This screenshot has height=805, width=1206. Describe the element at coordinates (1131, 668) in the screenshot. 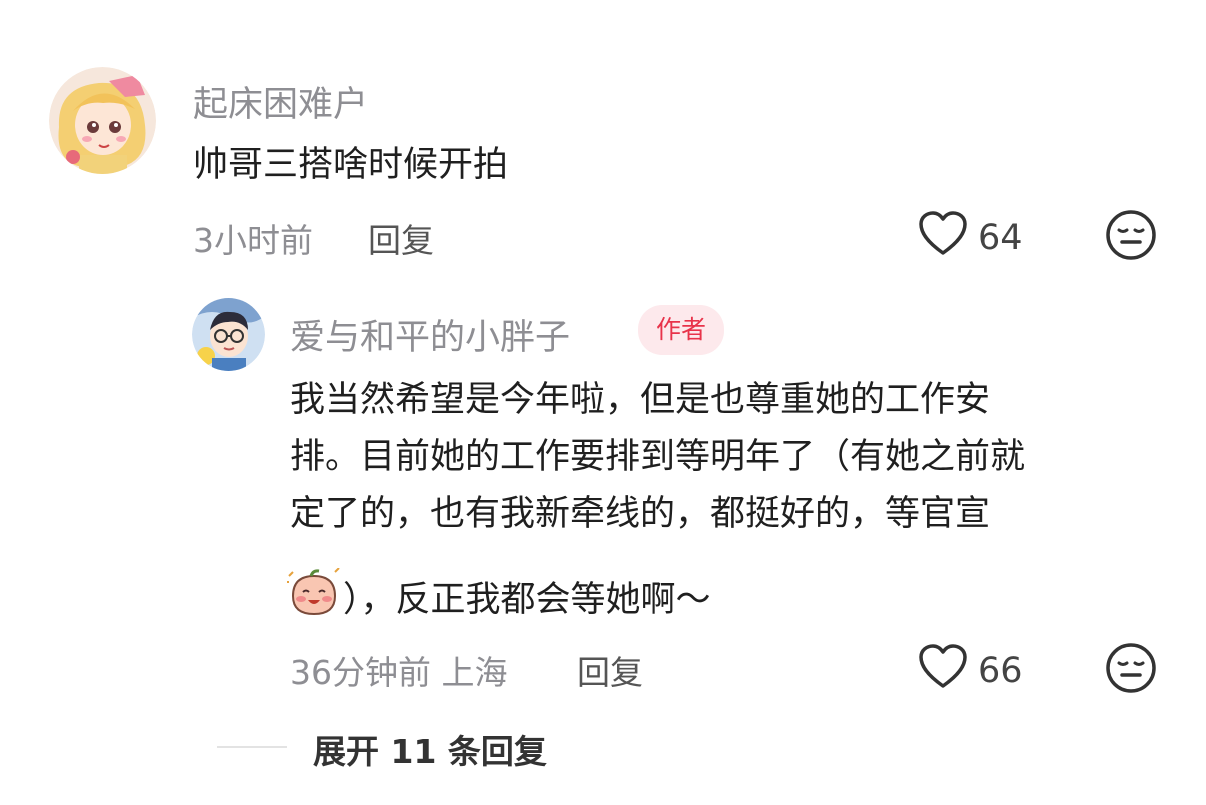

I see `reply-dislike-icon` at that location.